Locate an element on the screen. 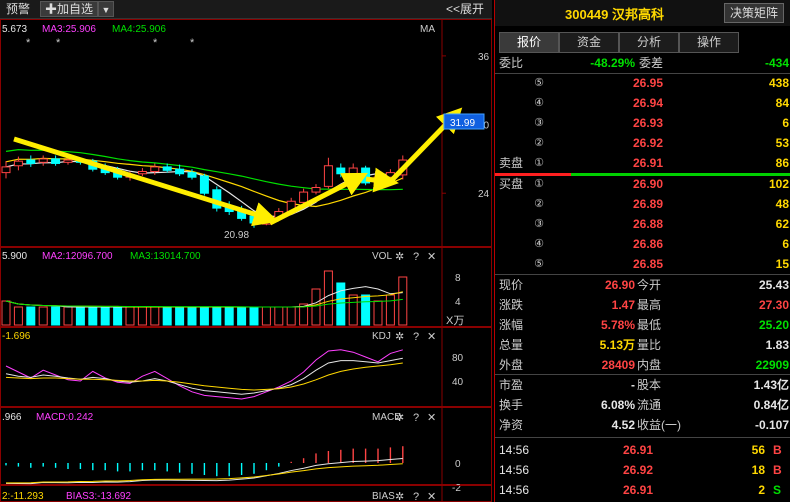  buy-price: 26.85 is located at coordinates (647, 264).